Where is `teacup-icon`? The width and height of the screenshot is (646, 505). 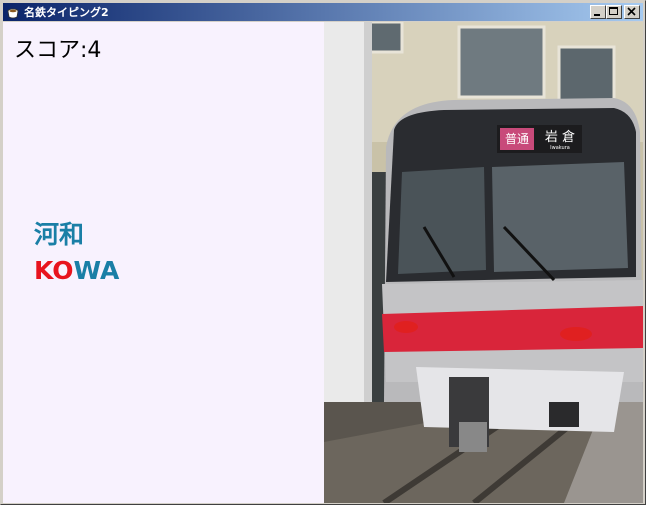 teacup-icon is located at coordinates (13, 12).